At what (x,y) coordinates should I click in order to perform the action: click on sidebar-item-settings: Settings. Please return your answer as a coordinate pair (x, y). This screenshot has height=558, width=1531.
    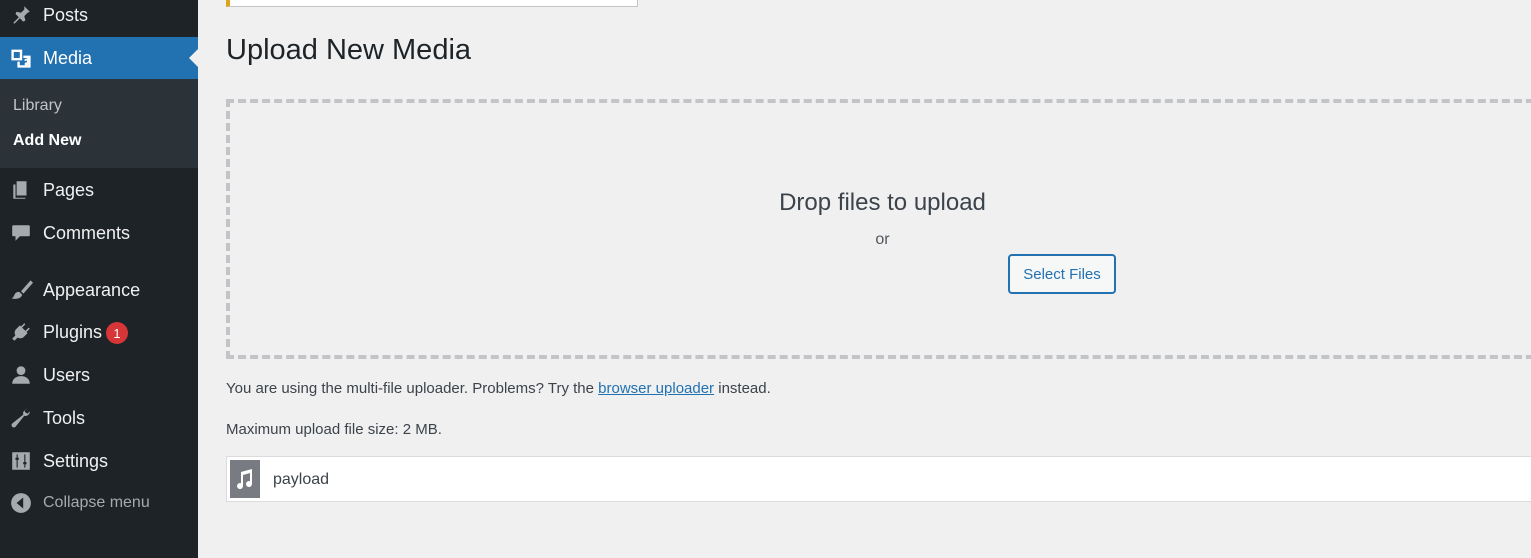
    Looking at the image, I should click on (99, 461).